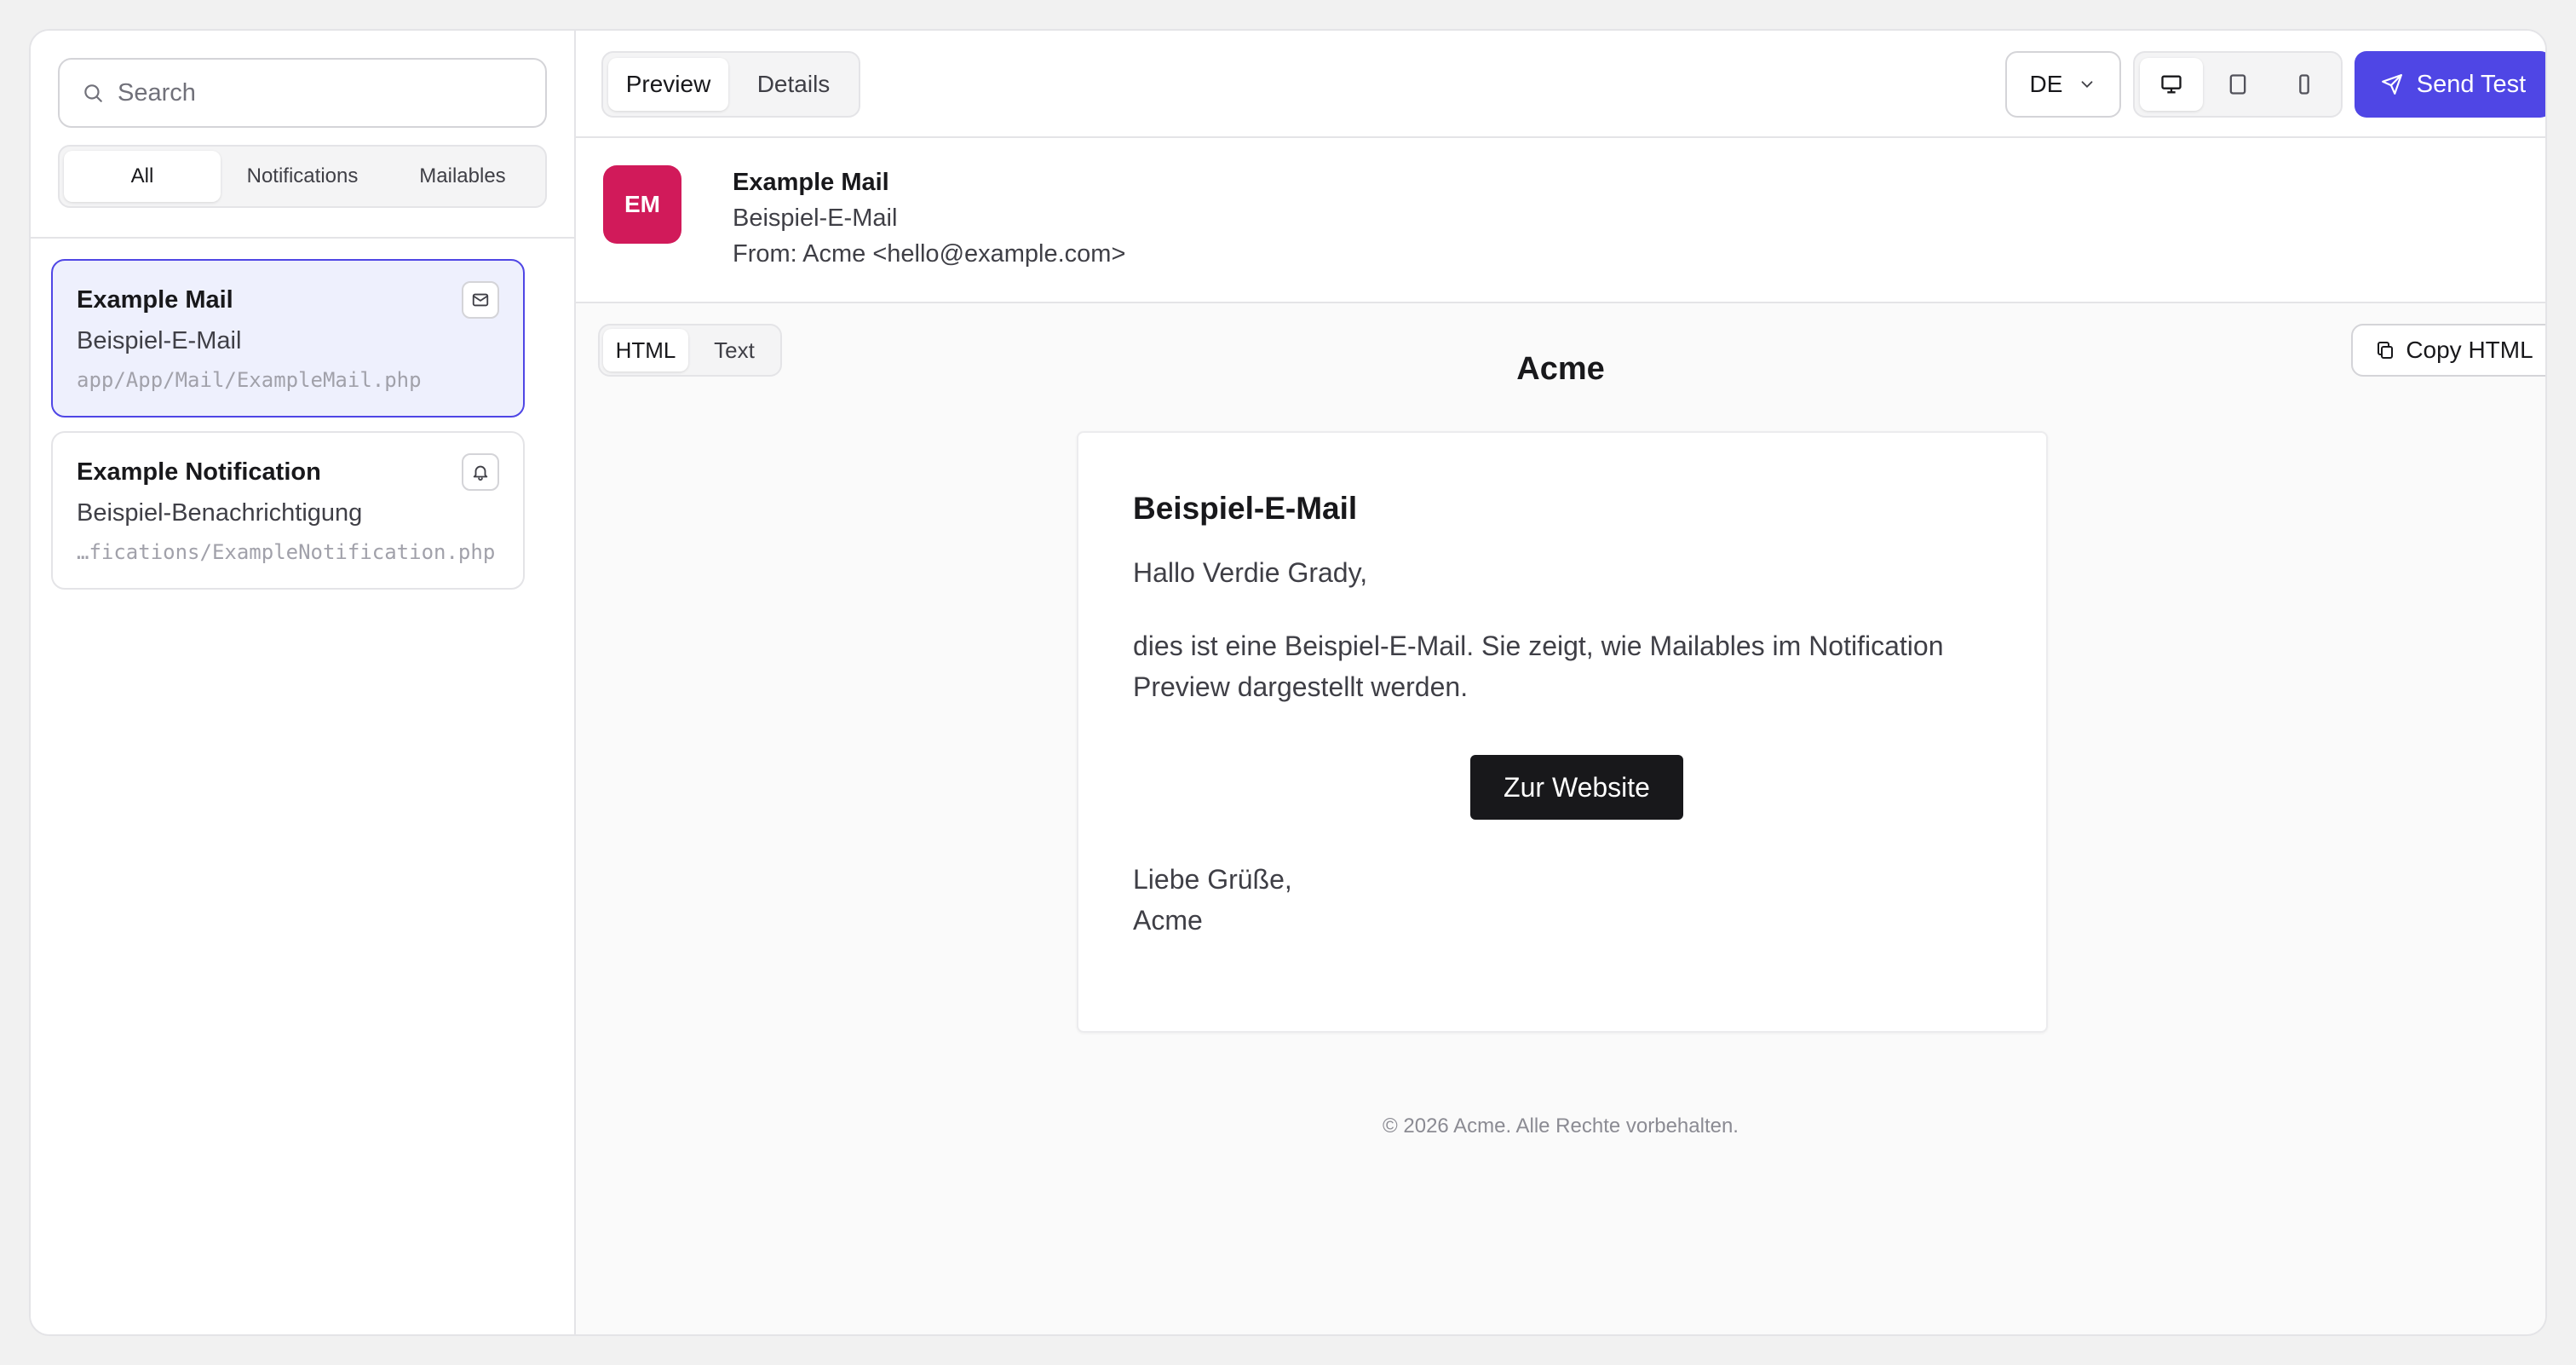 This screenshot has height=1365, width=2576. I want to click on avatar: EM, so click(642, 204).